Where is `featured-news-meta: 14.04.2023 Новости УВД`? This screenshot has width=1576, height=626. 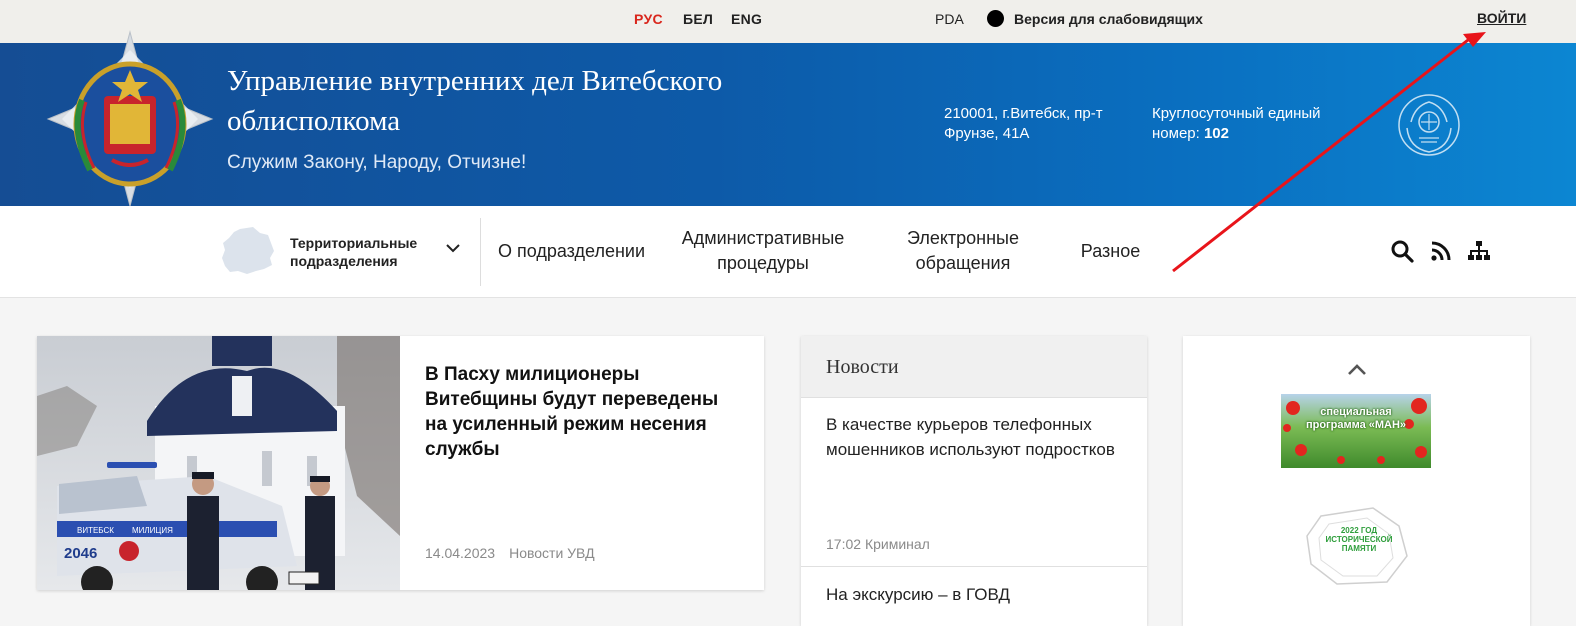 featured-news-meta: 14.04.2023 Новости УВД is located at coordinates (510, 553).